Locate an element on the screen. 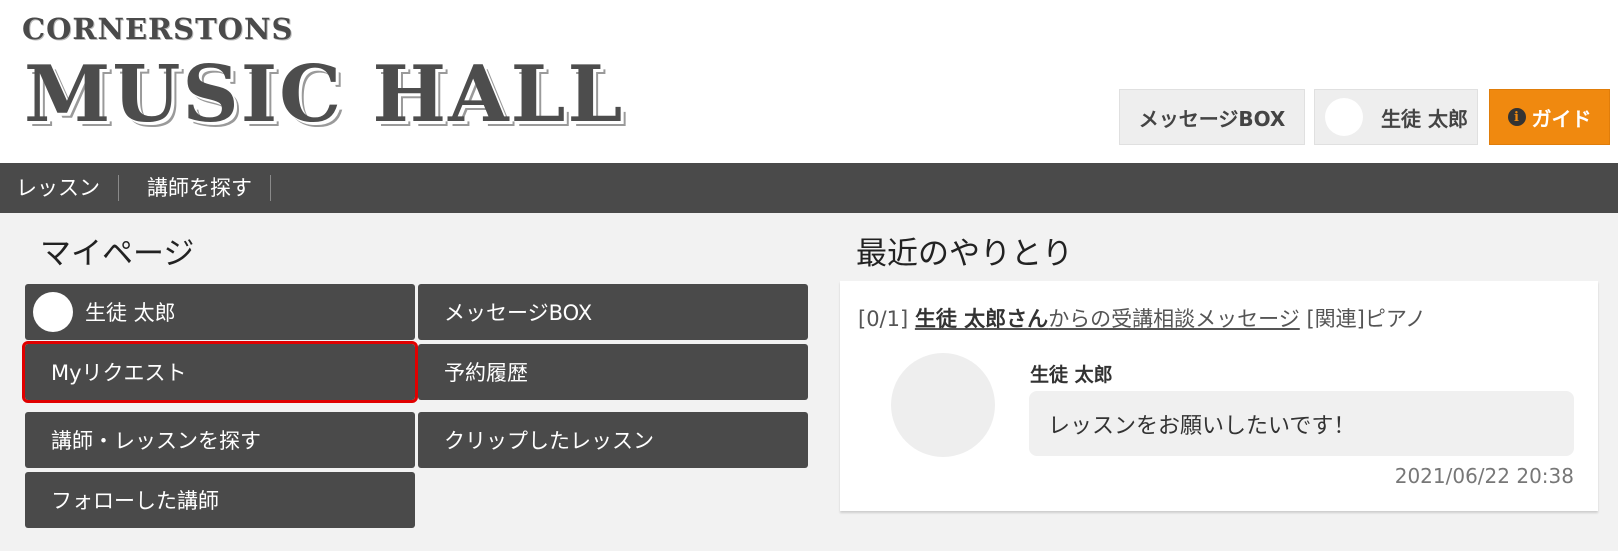  header-message-box-label: メッセージBOX is located at coordinates (1212, 118).